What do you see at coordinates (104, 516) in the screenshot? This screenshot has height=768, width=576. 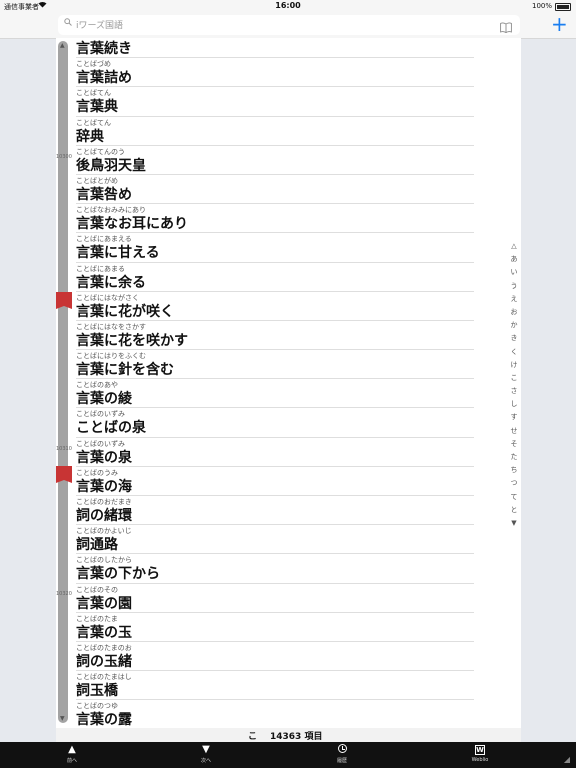 I see `entry-headword: 詞の緒環` at bounding box center [104, 516].